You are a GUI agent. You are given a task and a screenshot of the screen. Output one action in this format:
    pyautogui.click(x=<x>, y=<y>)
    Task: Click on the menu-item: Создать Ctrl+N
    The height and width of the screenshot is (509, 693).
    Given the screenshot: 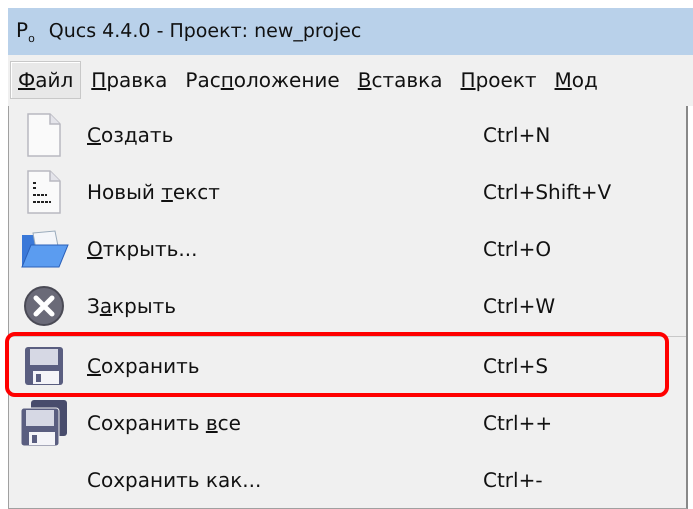 What is the action you would take?
    pyautogui.click(x=347, y=134)
    